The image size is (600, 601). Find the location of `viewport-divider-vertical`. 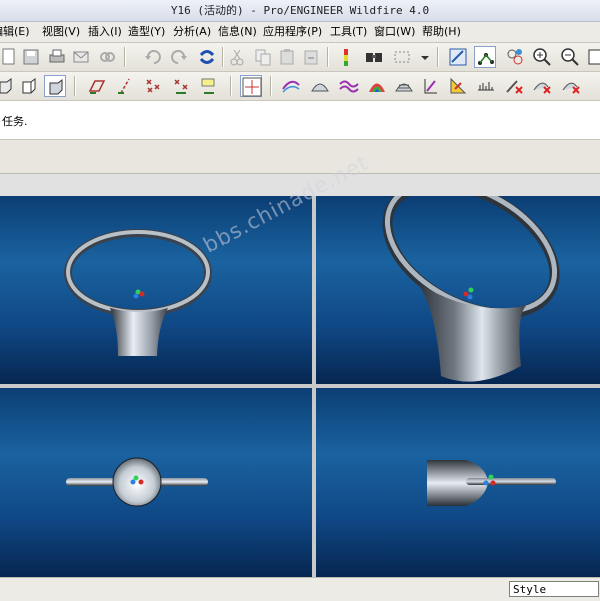

viewport-divider-vertical is located at coordinates (314, 386).